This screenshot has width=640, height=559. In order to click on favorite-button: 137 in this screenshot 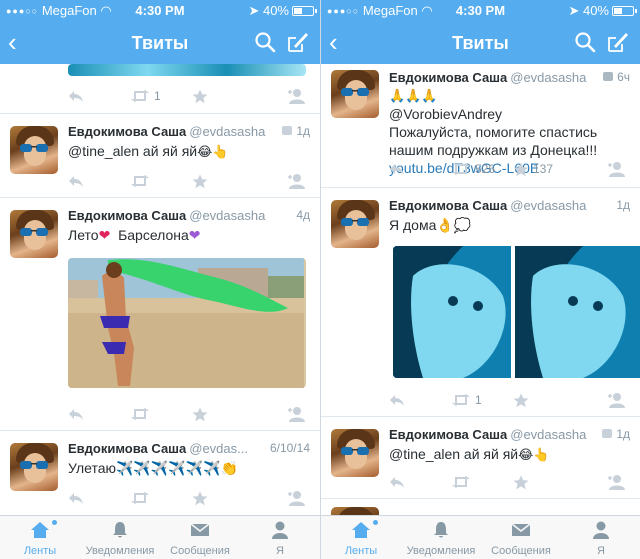, I will do `click(533, 169)`.